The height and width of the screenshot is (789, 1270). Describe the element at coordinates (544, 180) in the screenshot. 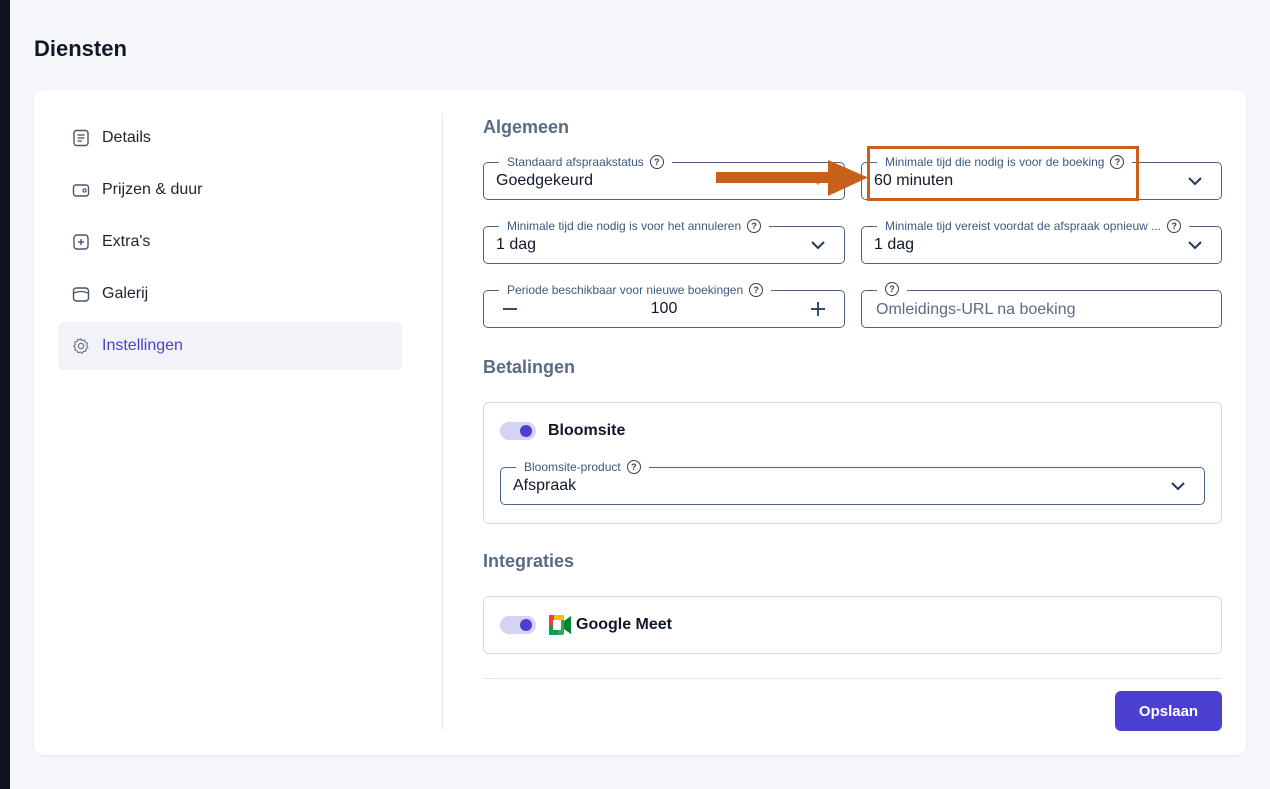

I see `select-value: Goedgekeurd` at that location.